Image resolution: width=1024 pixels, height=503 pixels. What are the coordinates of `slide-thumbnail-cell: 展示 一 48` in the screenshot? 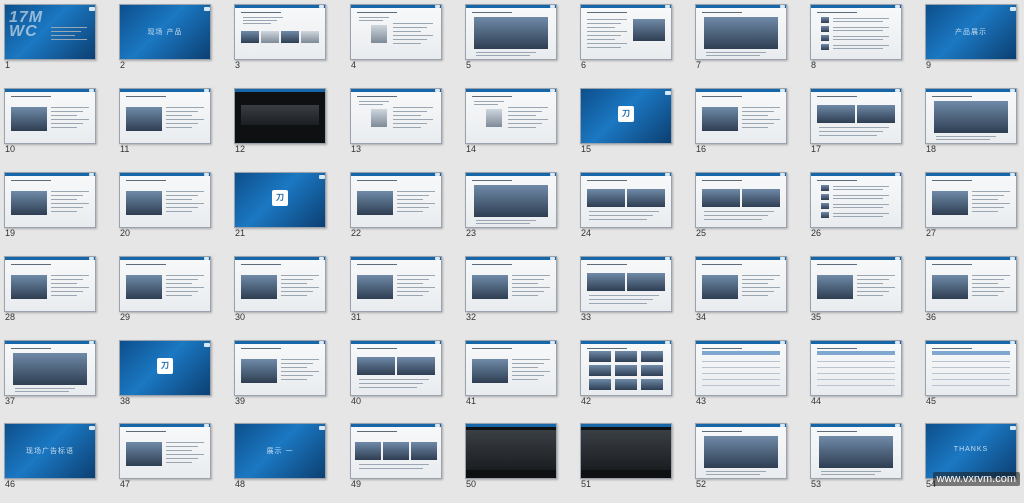 It's located at (288, 462).